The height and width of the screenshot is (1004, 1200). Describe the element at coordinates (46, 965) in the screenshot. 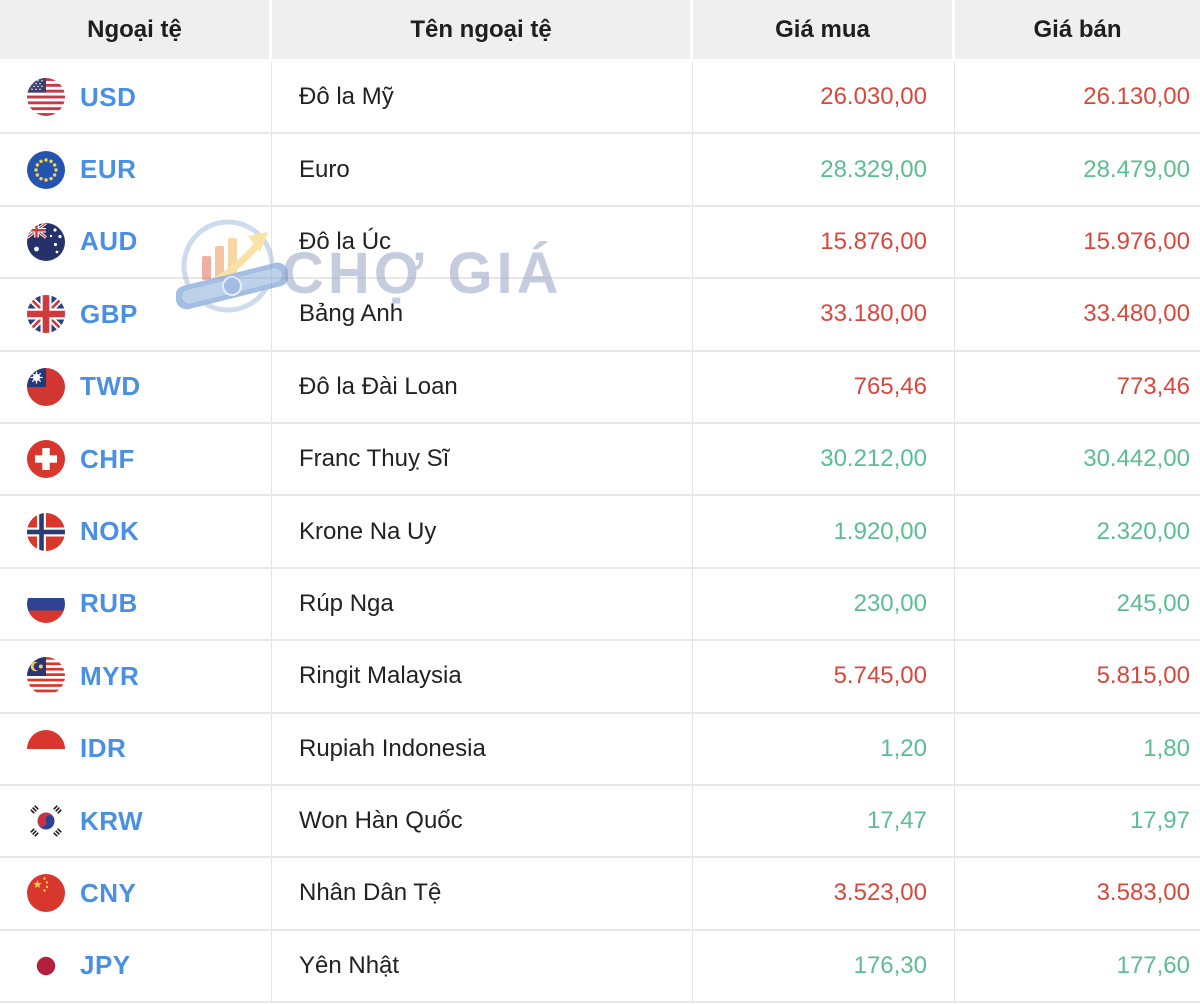

I see `jp-flag` at that location.